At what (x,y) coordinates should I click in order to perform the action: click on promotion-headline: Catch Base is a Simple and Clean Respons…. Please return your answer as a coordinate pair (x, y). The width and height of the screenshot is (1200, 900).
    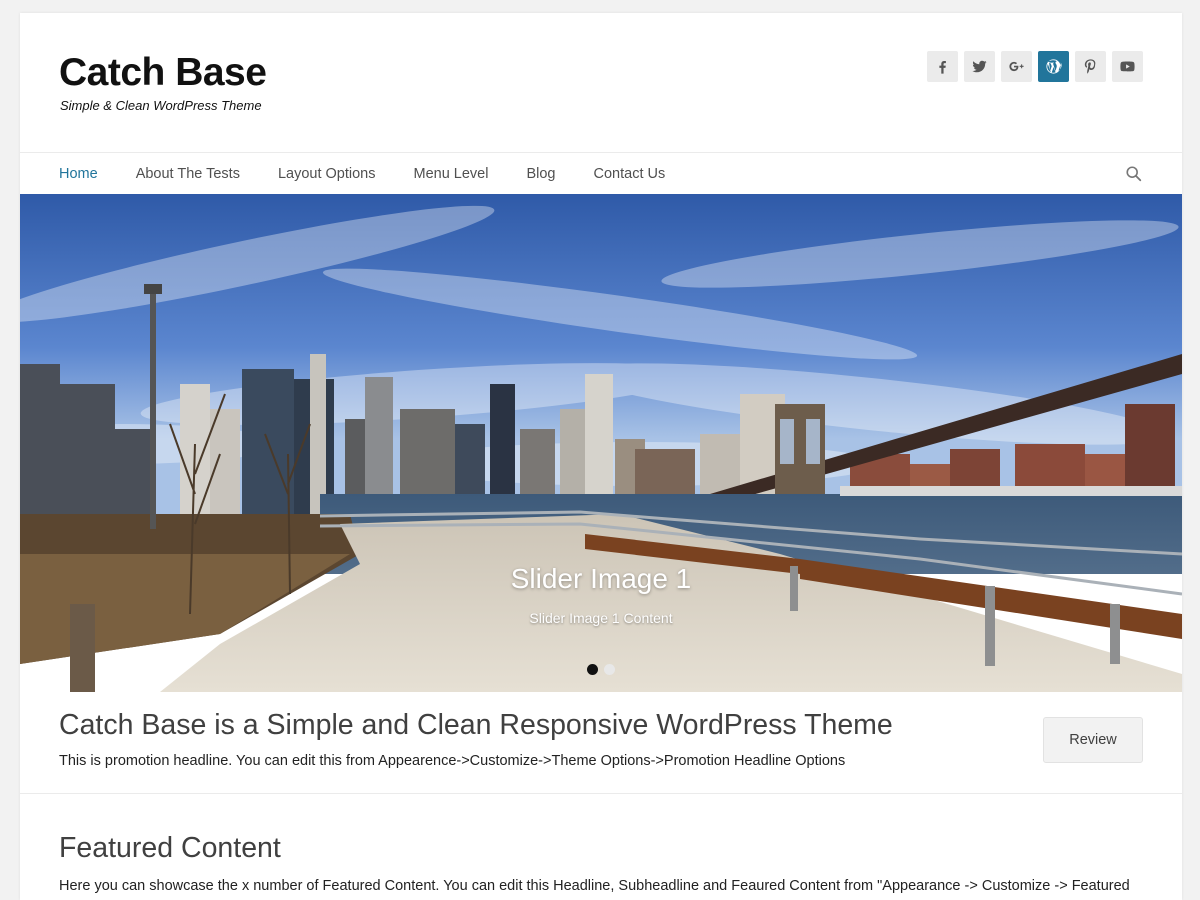
    Looking at the image, I should click on (601, 743).